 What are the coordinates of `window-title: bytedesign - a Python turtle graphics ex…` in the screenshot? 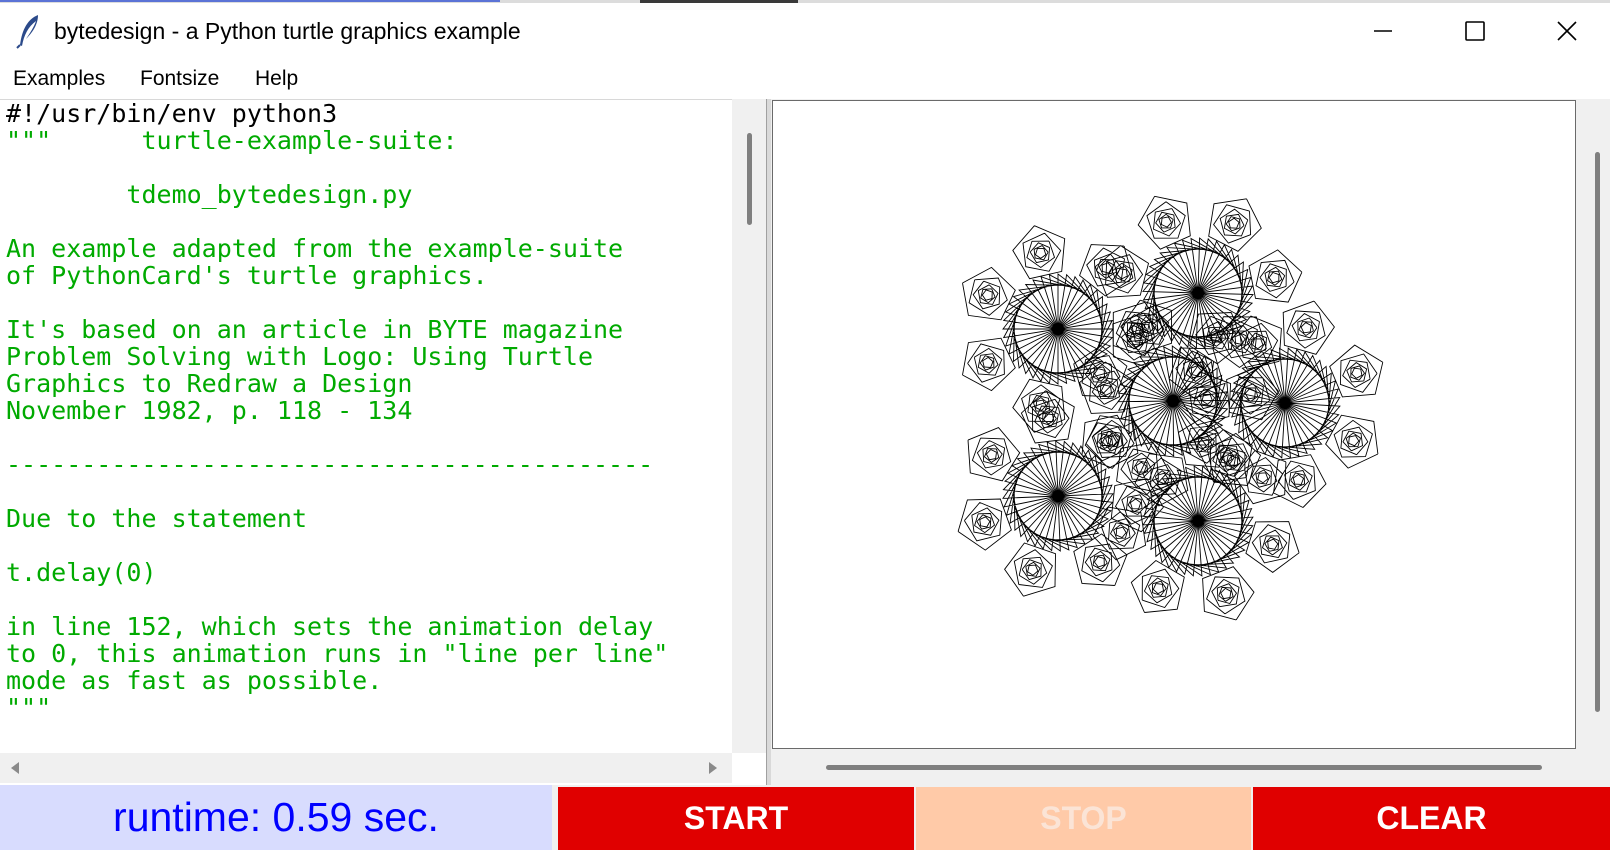 It's located at (287, 31).